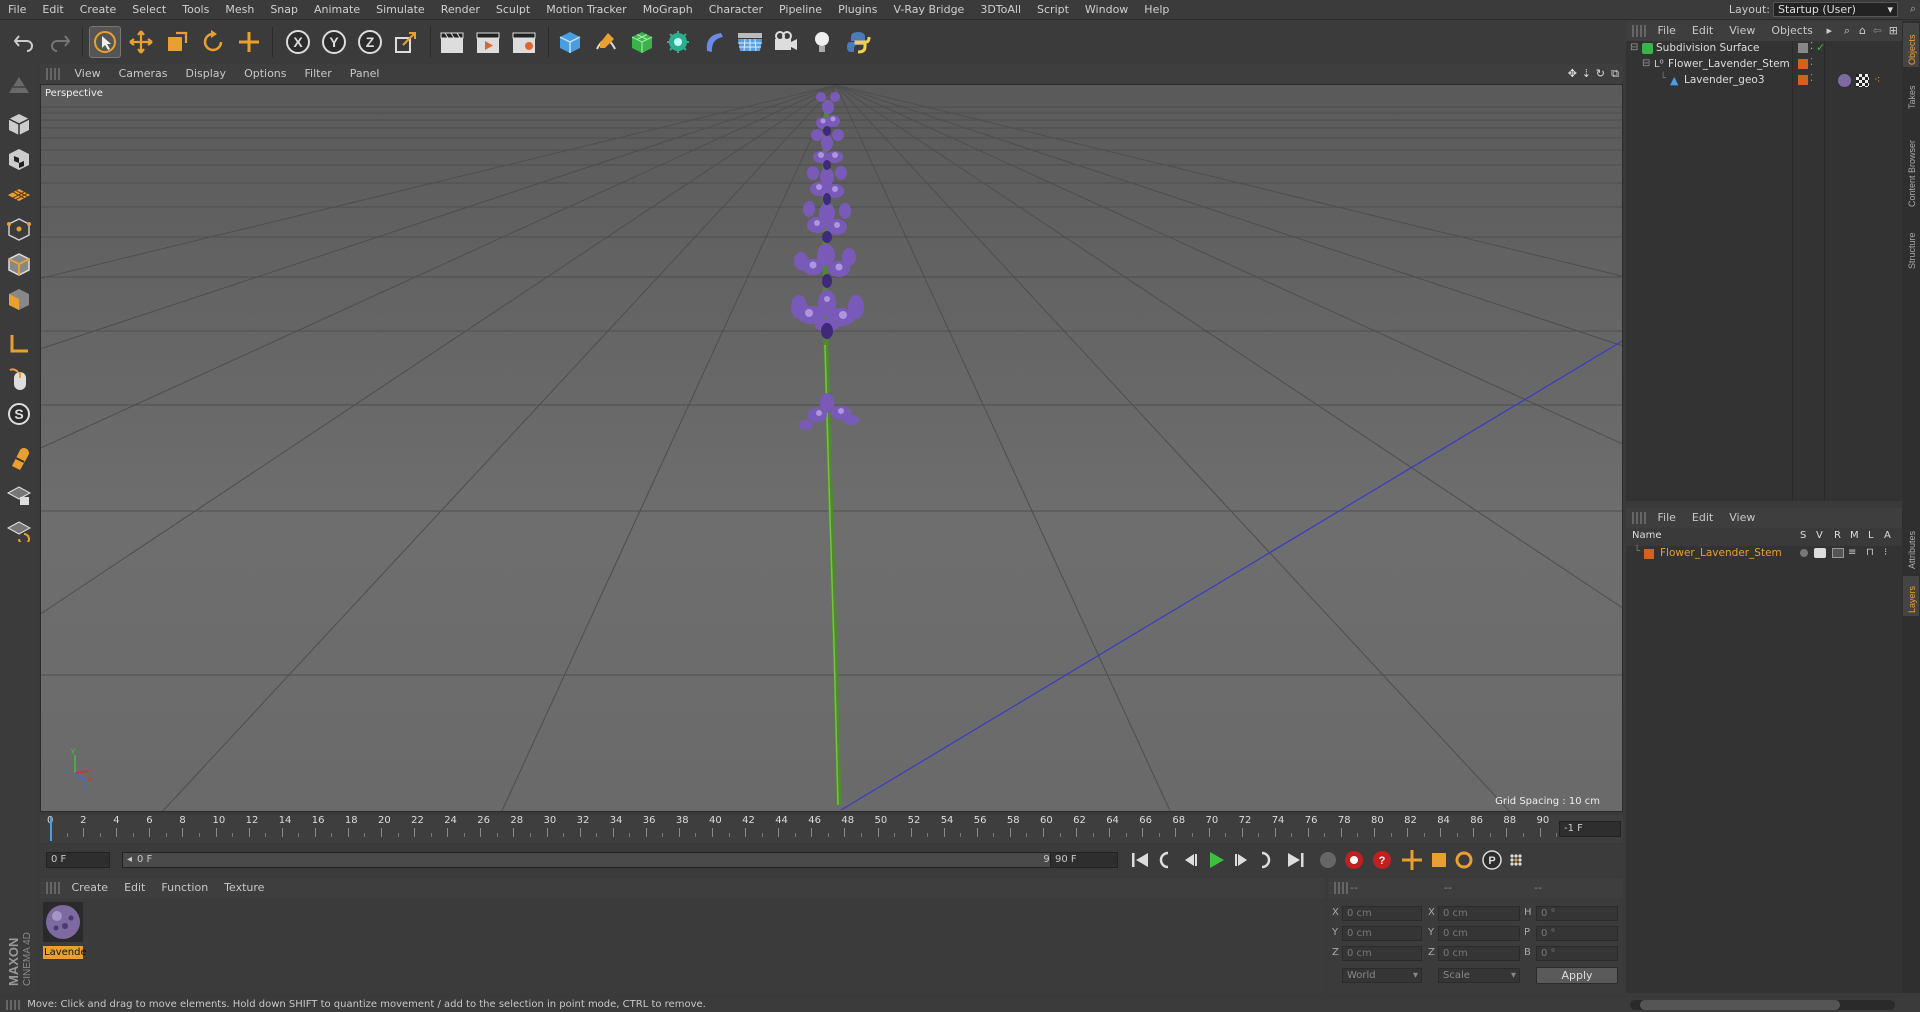  What do you see at coordinates (1852, 552) in the screenshot?
I see `manager-toggle-icon: ≡` at bounding box center [1852, 552].